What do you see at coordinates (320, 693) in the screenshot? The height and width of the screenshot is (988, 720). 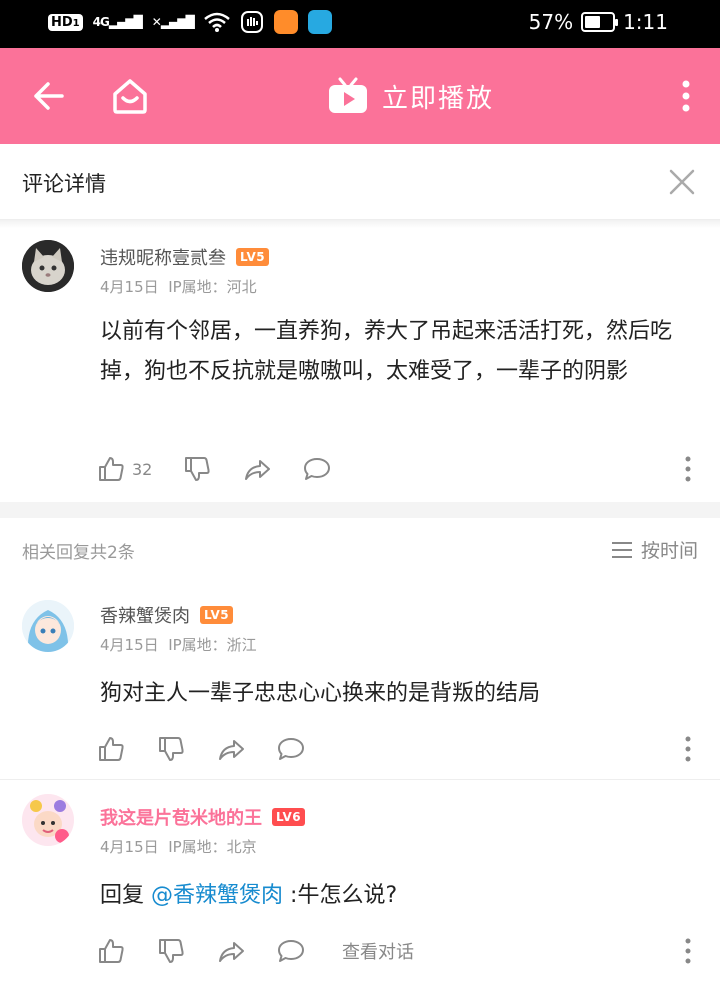 I see `reply-text: 狗对主人一辈子忠忠心心换来的是背叛的结局` at bounding box center [320, 693].